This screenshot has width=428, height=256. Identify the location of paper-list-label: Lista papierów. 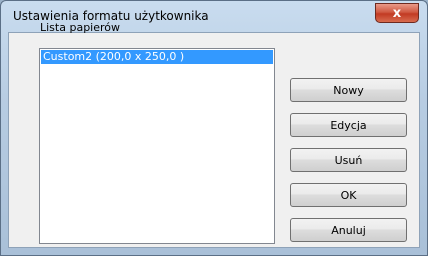
(80, 27).